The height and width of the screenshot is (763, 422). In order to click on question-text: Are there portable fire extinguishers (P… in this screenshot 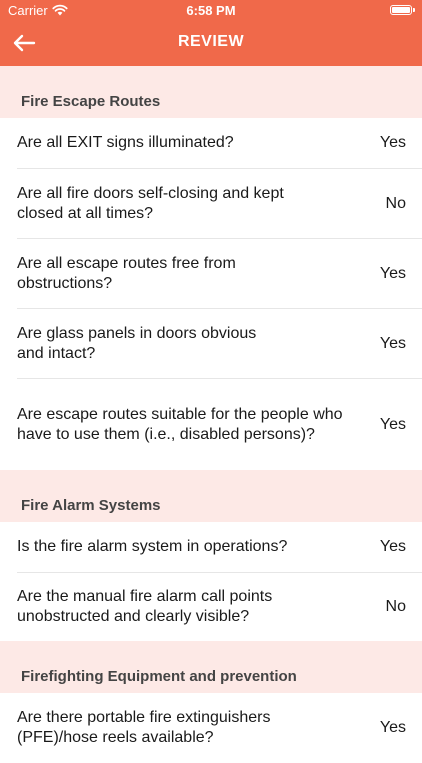, I will do `click(144, 727)`.